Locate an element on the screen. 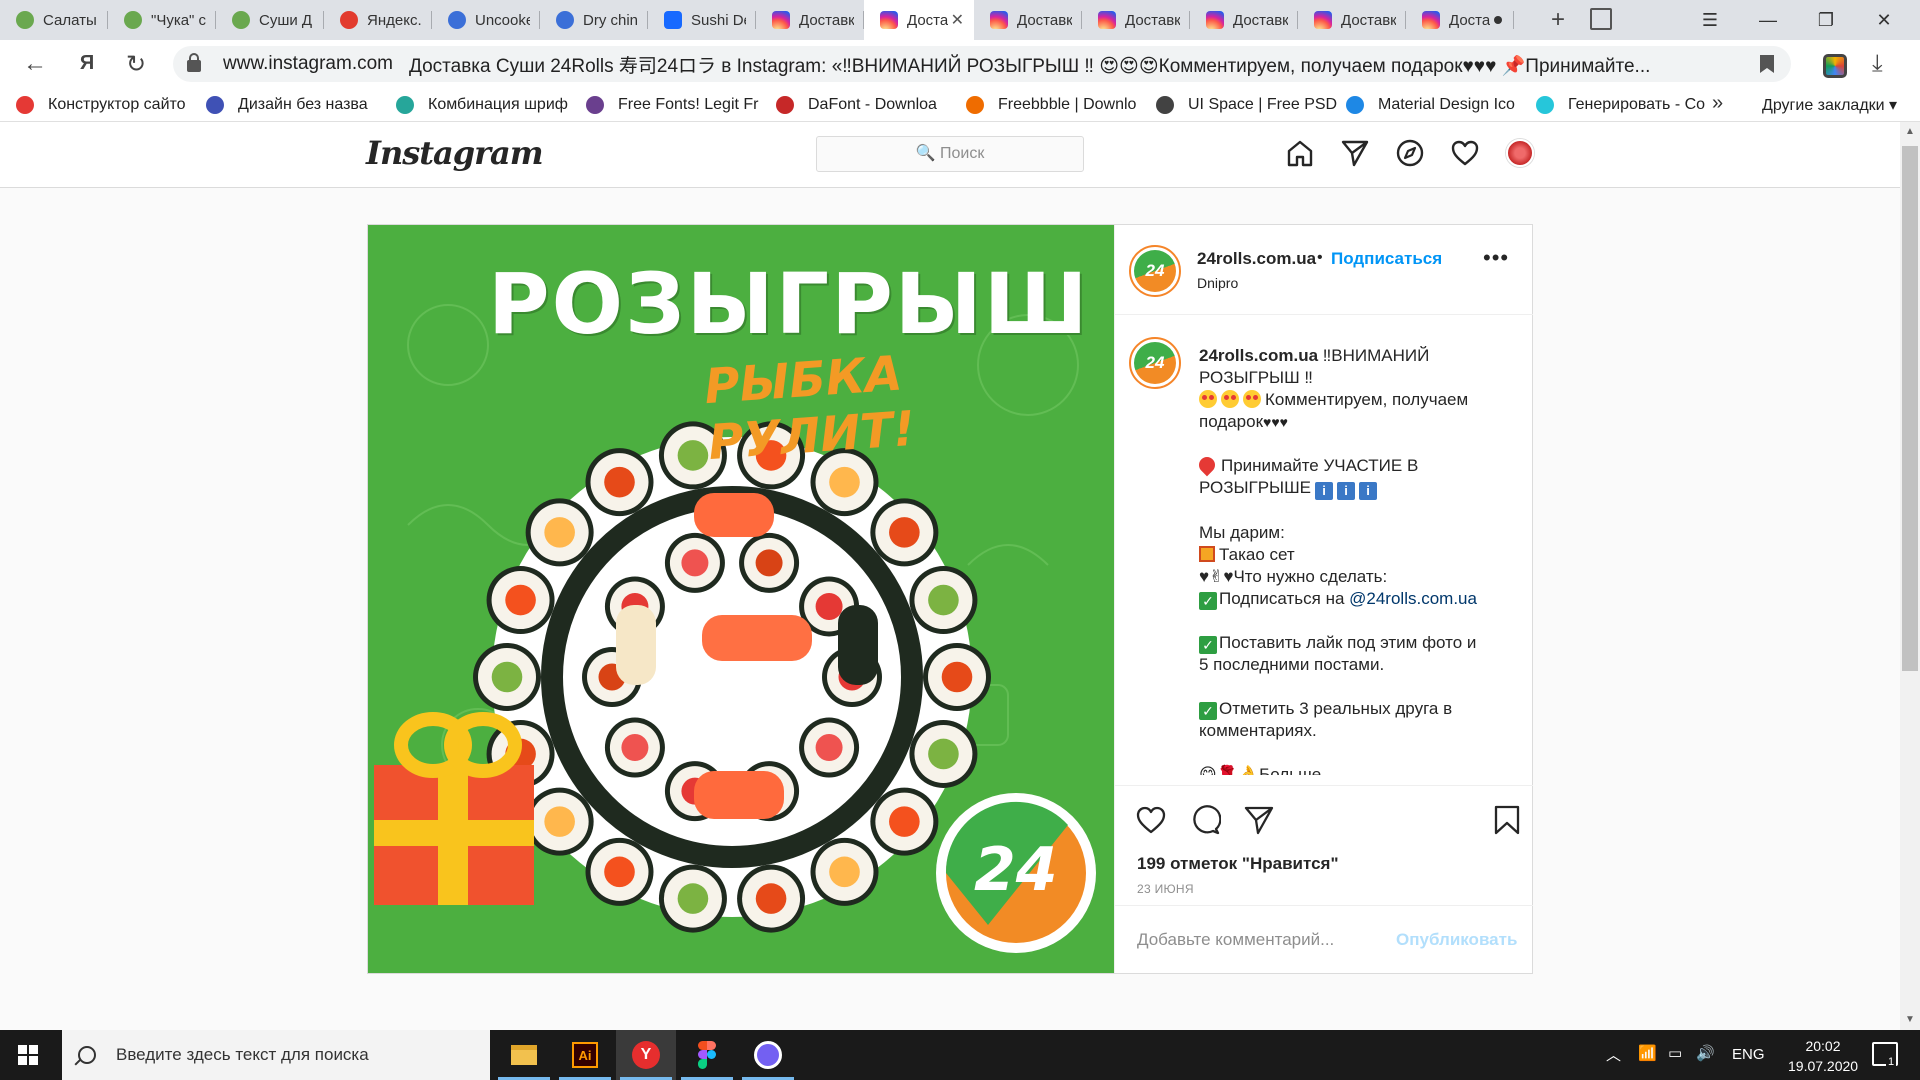  bookmark-label: Конструктор сайто is located at coordinates (117, 104).